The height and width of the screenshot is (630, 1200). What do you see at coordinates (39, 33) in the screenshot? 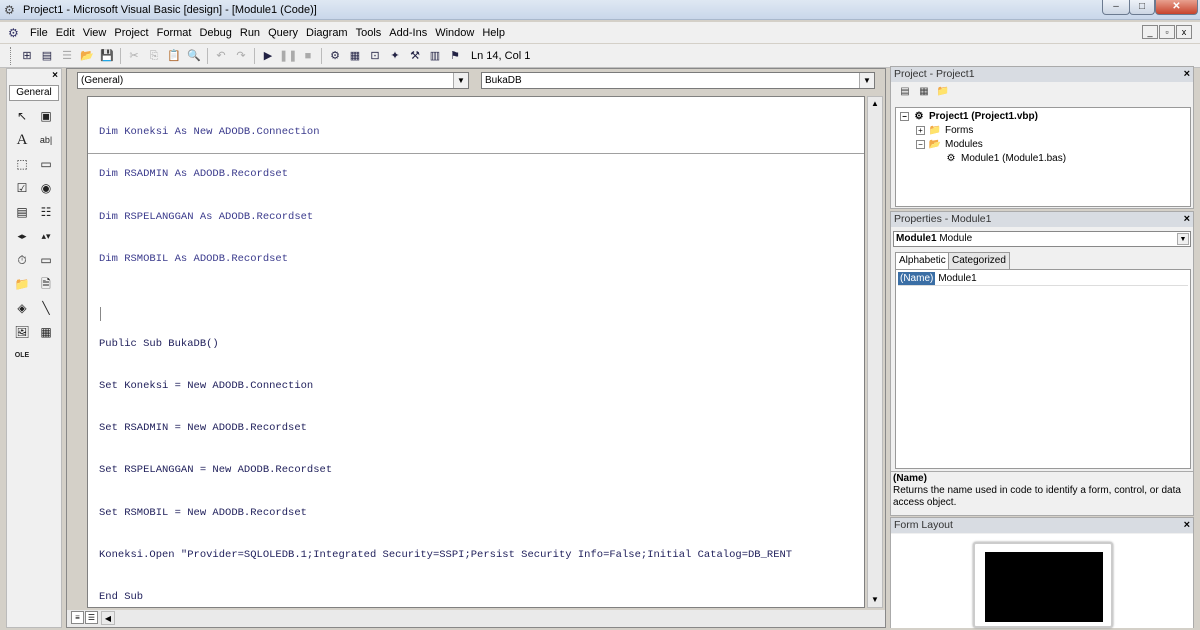
I see `menu-file: File` at bounding box center [39, 33].